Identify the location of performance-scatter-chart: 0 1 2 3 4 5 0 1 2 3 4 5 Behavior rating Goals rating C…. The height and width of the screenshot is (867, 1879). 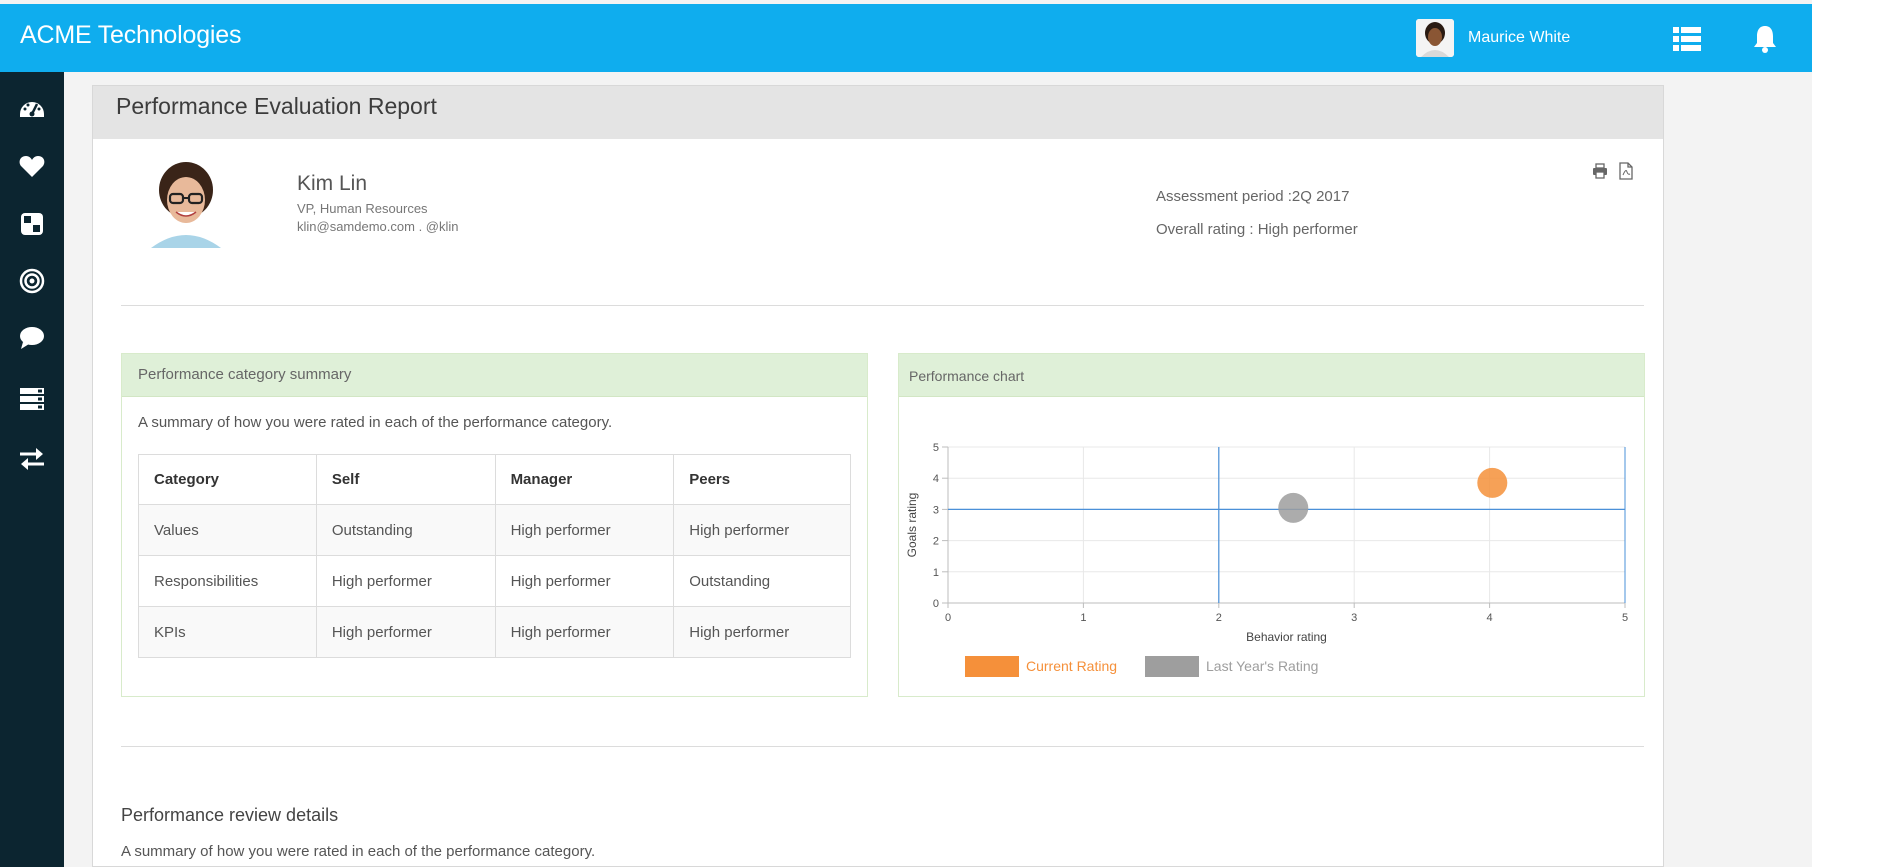
(1266, 559).